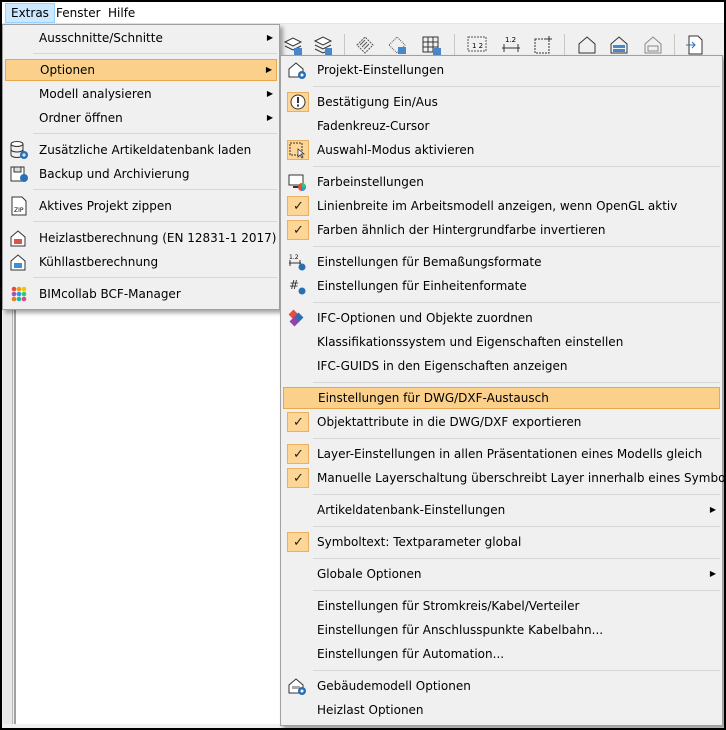 The width and height of the screenshot is (726, 730). What do you see at coordinates (370, 710) in the screenshot?
I see `menu-item-label: Heizlast Optionen` at bounding box center [370, 710].